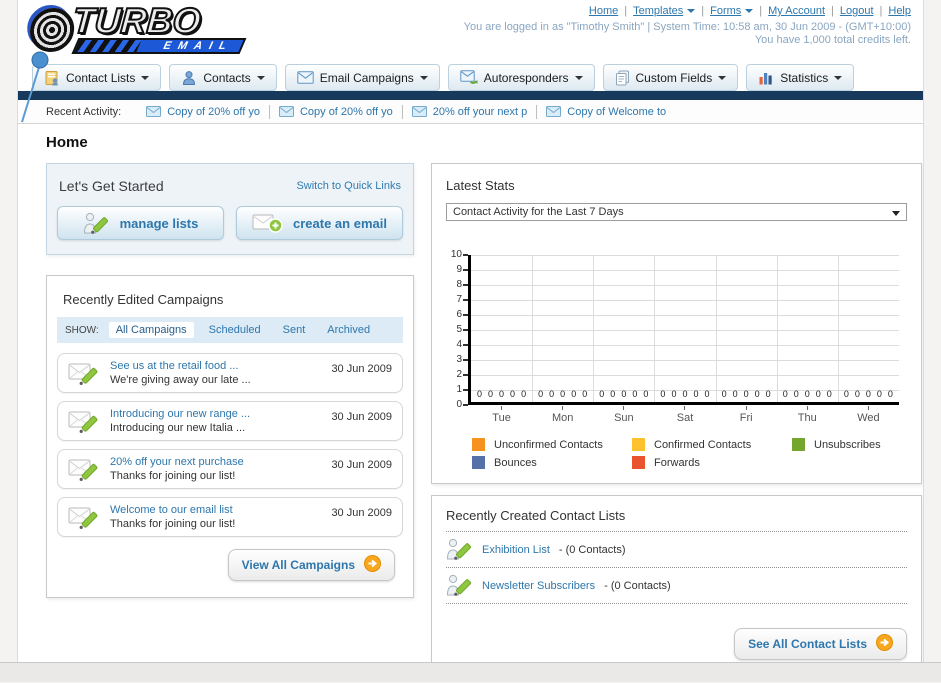 The height and width of the screenshot is (683, 941). Describe the element at coordinates (469, 77) in the screenshot. I see `autoresponders-icon` at that location.